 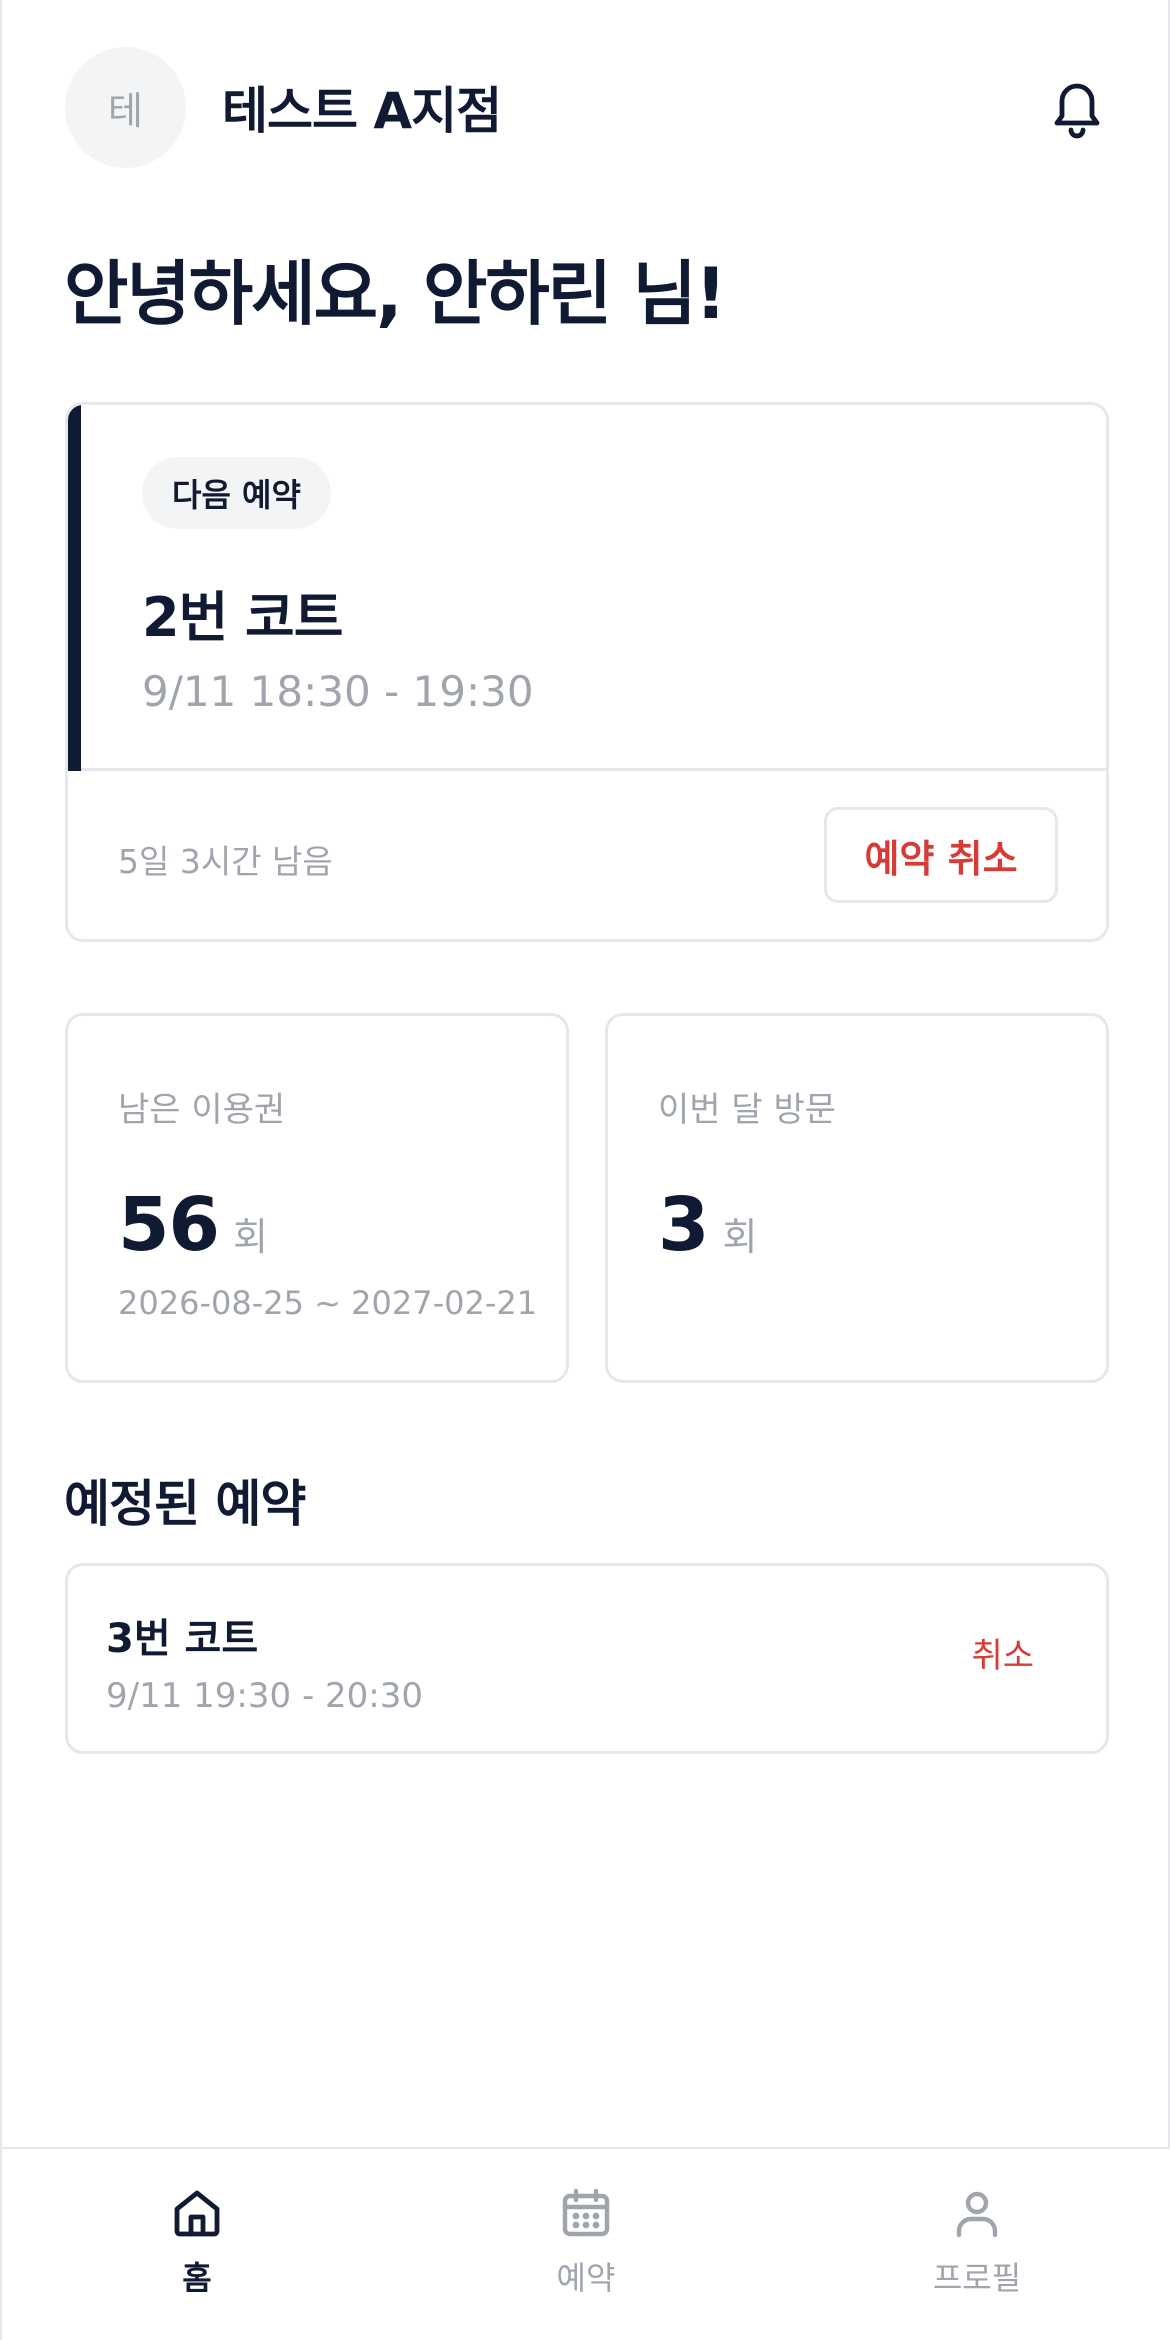 What do you see at coordinates (586, 2278) in the screenshot?
I see `nav-reservations-label: 예약` at bounding box center [586, 2278].